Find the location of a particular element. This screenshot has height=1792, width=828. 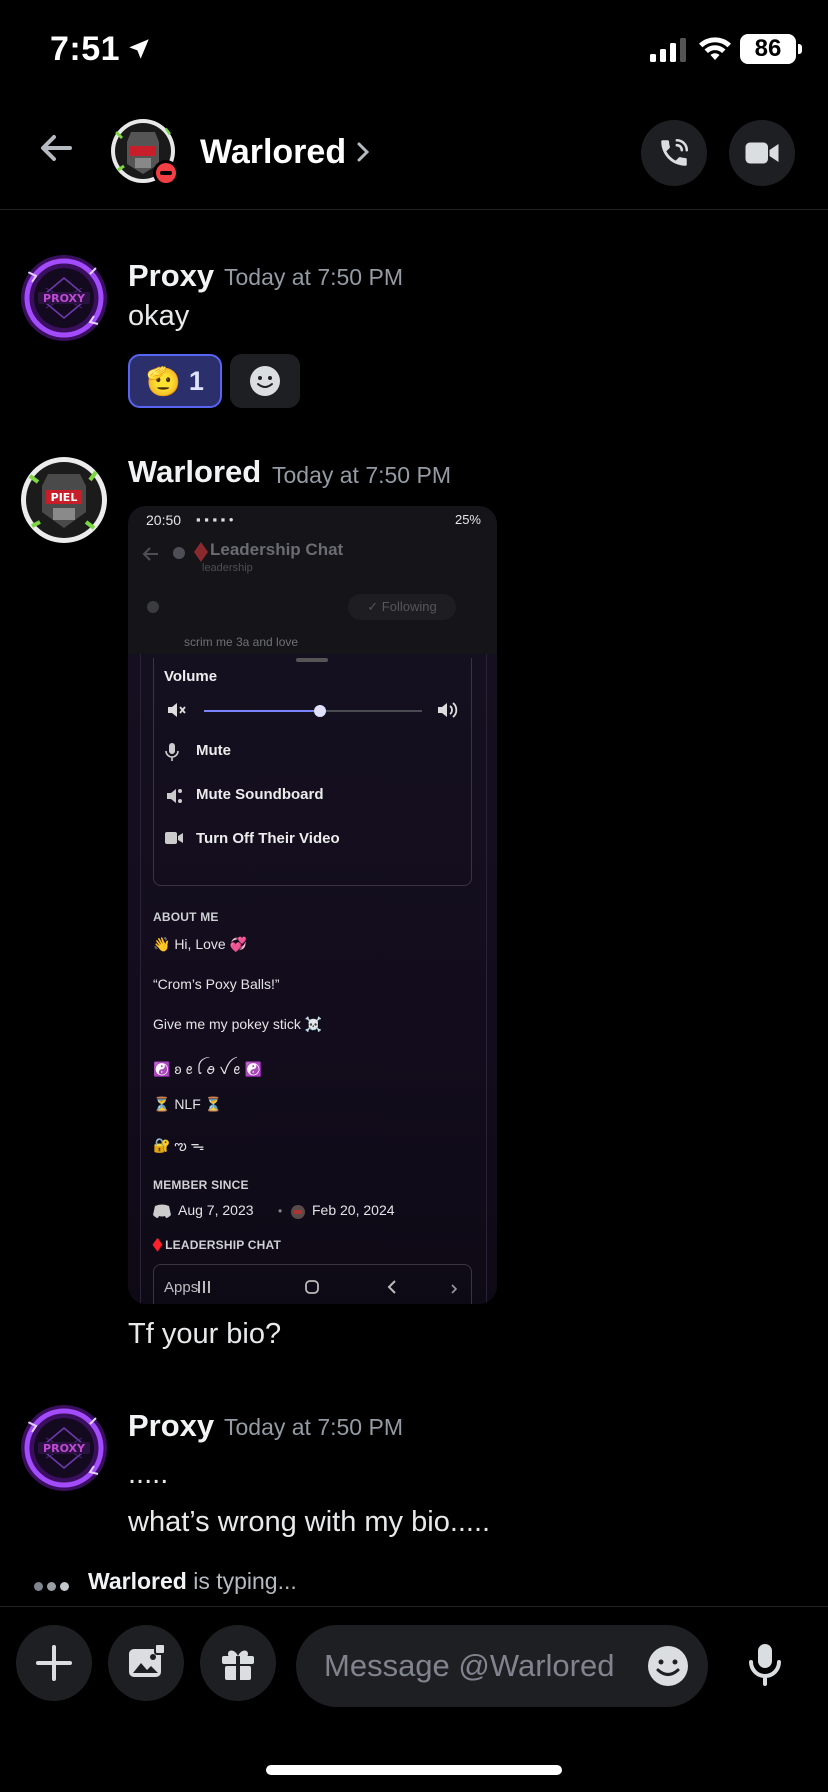

message-input-container is located at coordinates (502, 1666).